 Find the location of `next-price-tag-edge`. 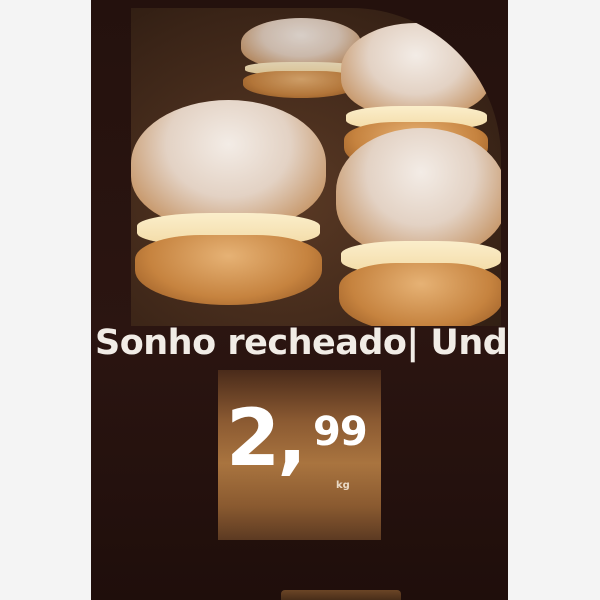

next-price-tag-edge is located at coordinates (341, 595).